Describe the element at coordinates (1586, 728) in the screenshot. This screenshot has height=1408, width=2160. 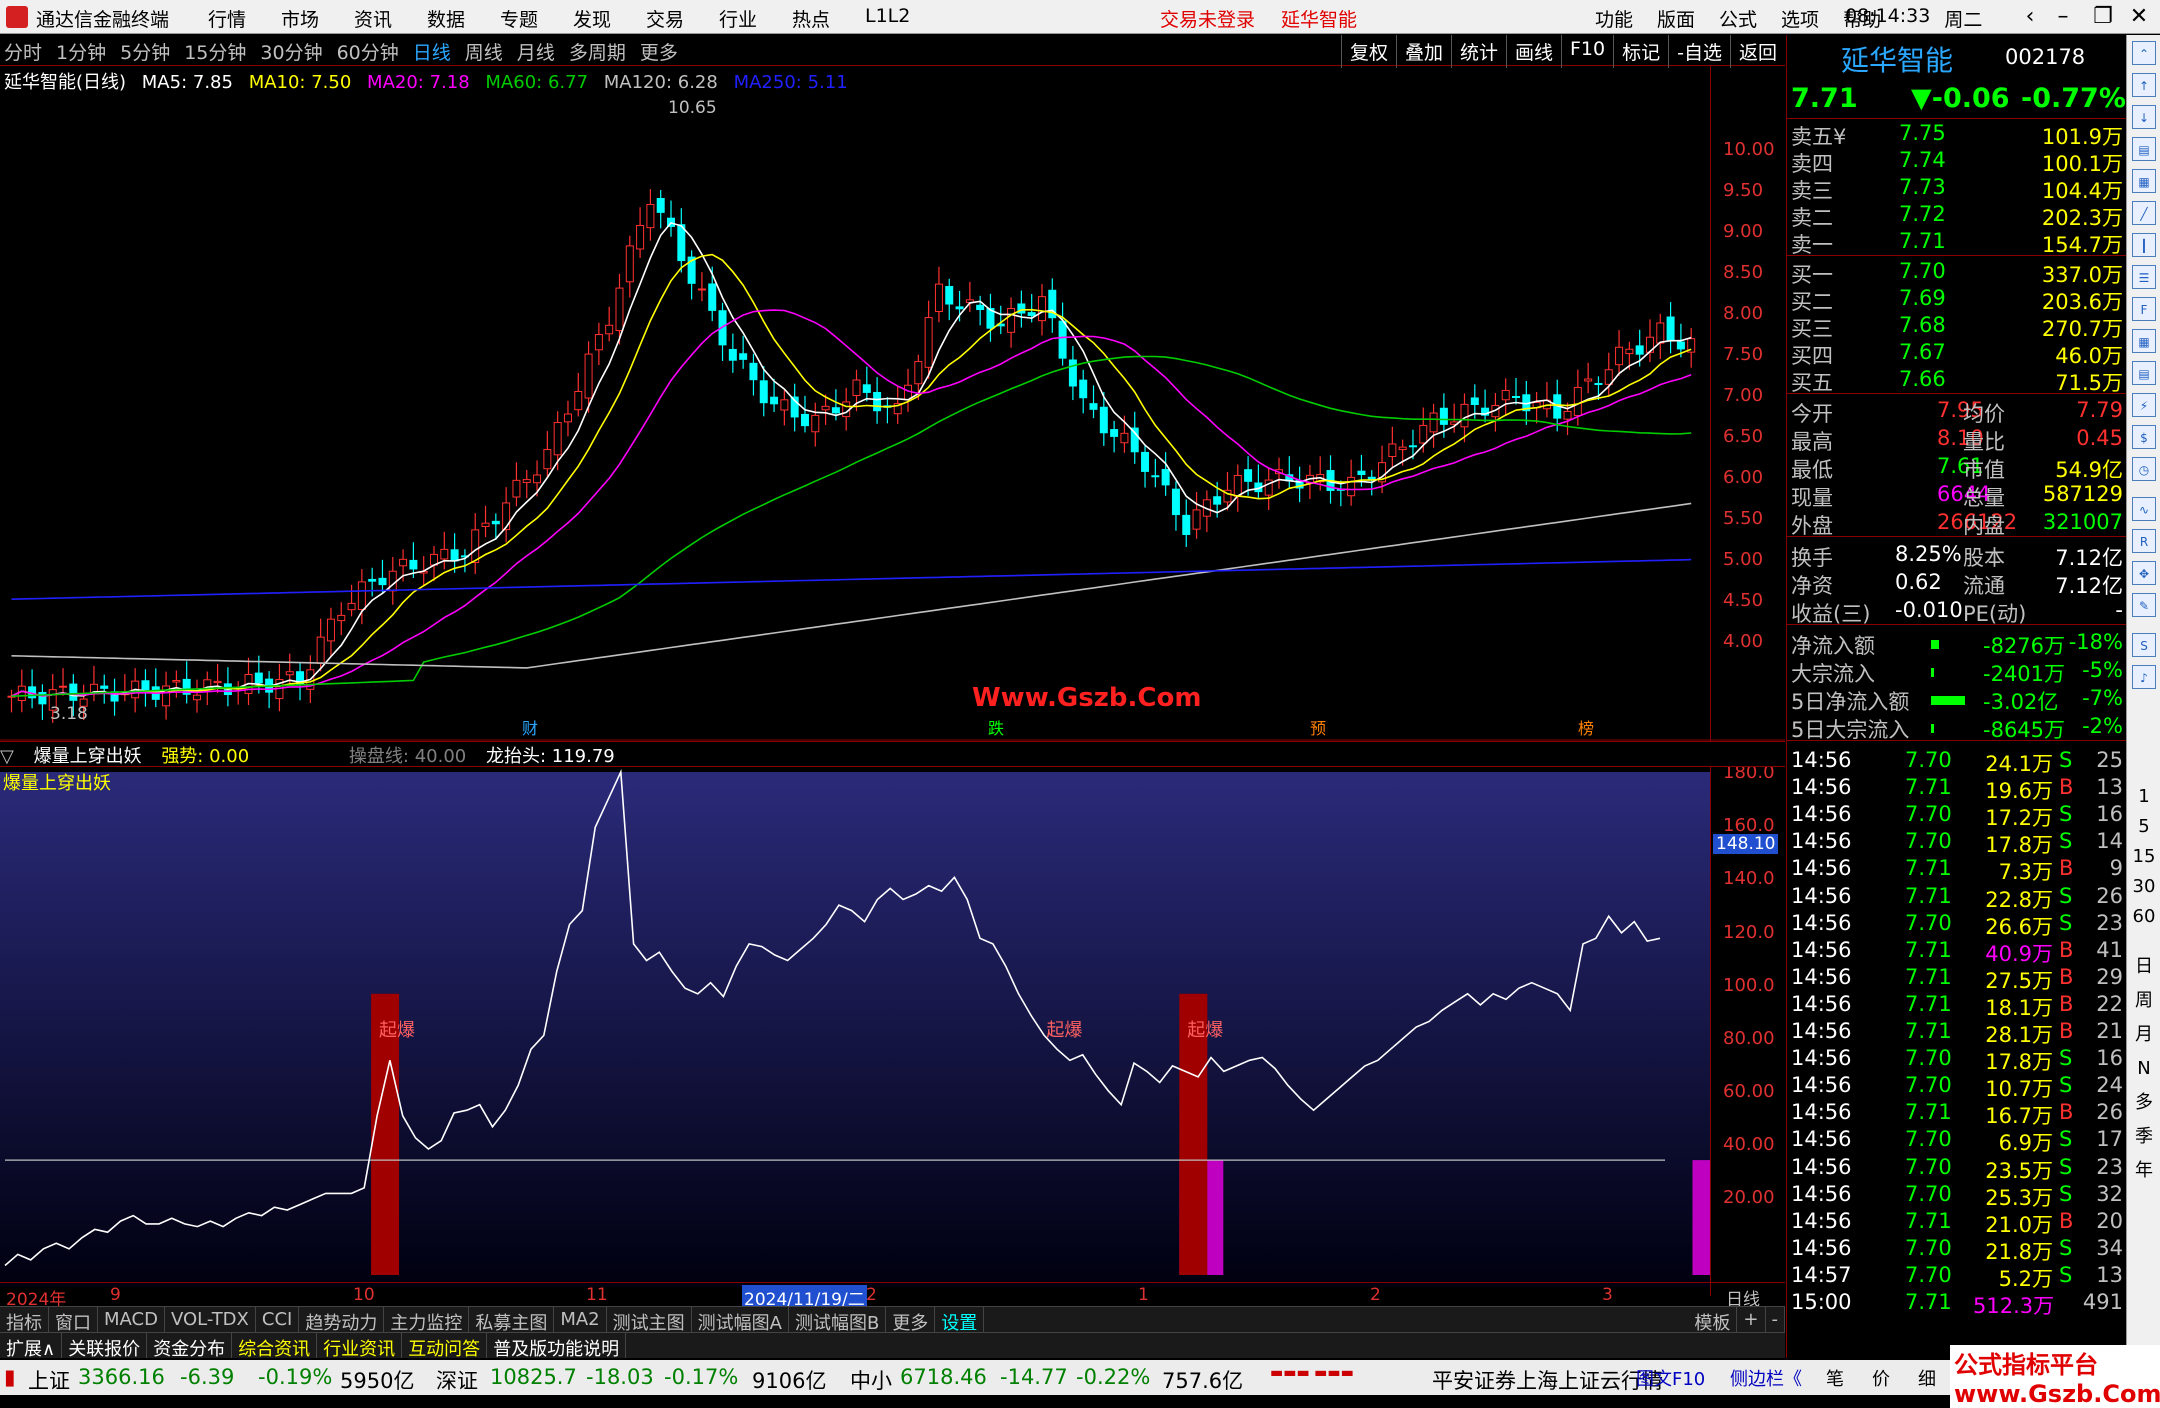
I see `event-marker: 榜` at that location.